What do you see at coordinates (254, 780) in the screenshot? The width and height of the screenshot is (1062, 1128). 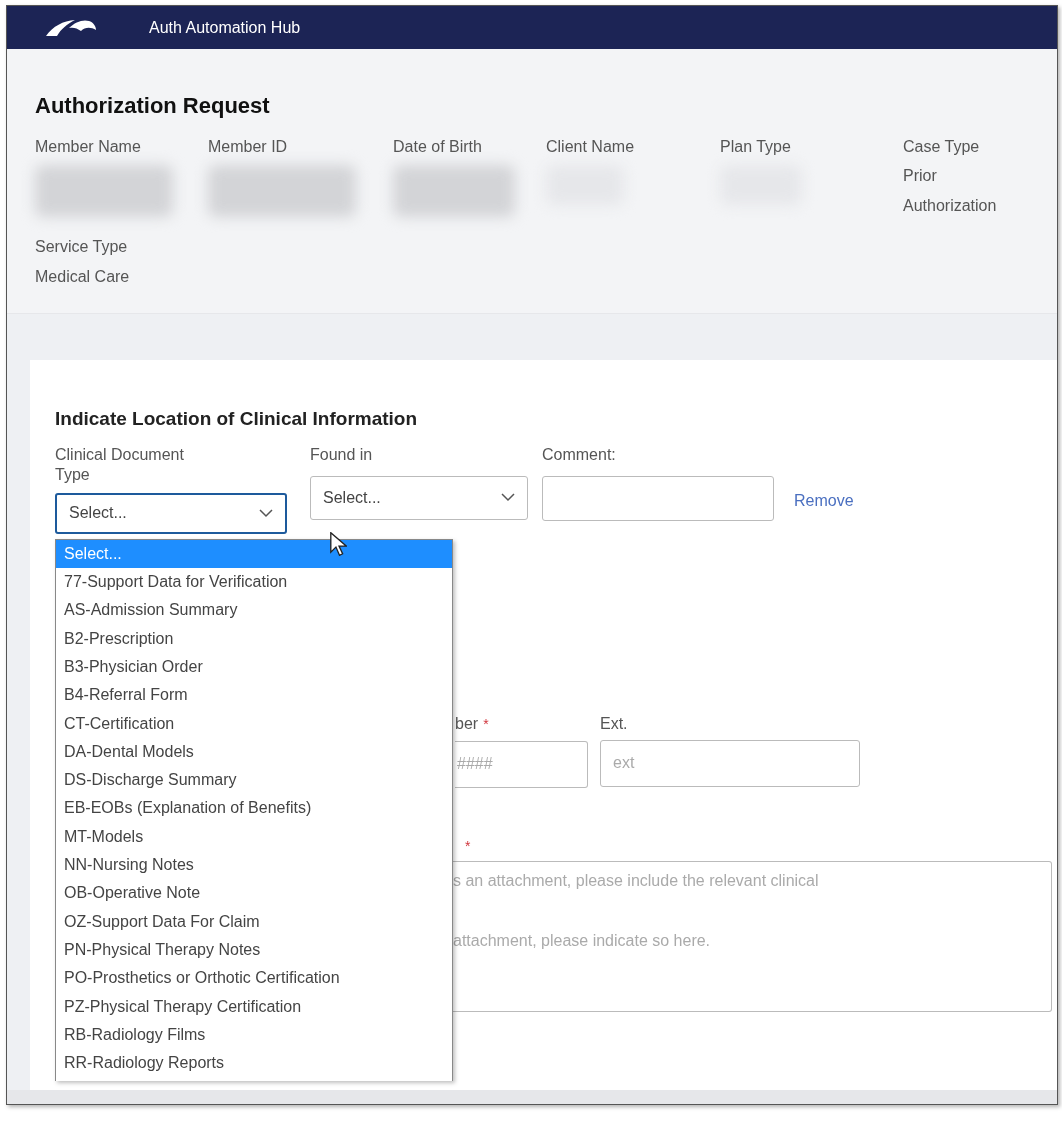 I see `dropdown-option: DS-Discharge Summary` at bounding box center [254, 780].